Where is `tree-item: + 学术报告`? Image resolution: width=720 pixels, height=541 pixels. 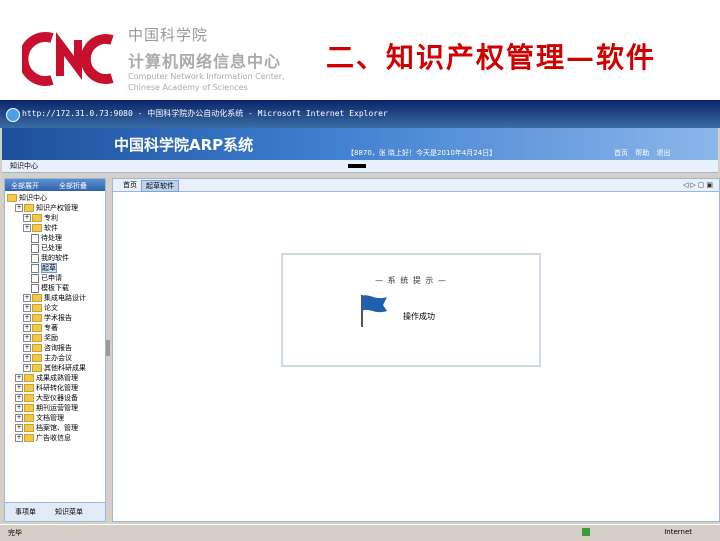 tree-item: + 学术报告 is located at coordinates (55, 318).